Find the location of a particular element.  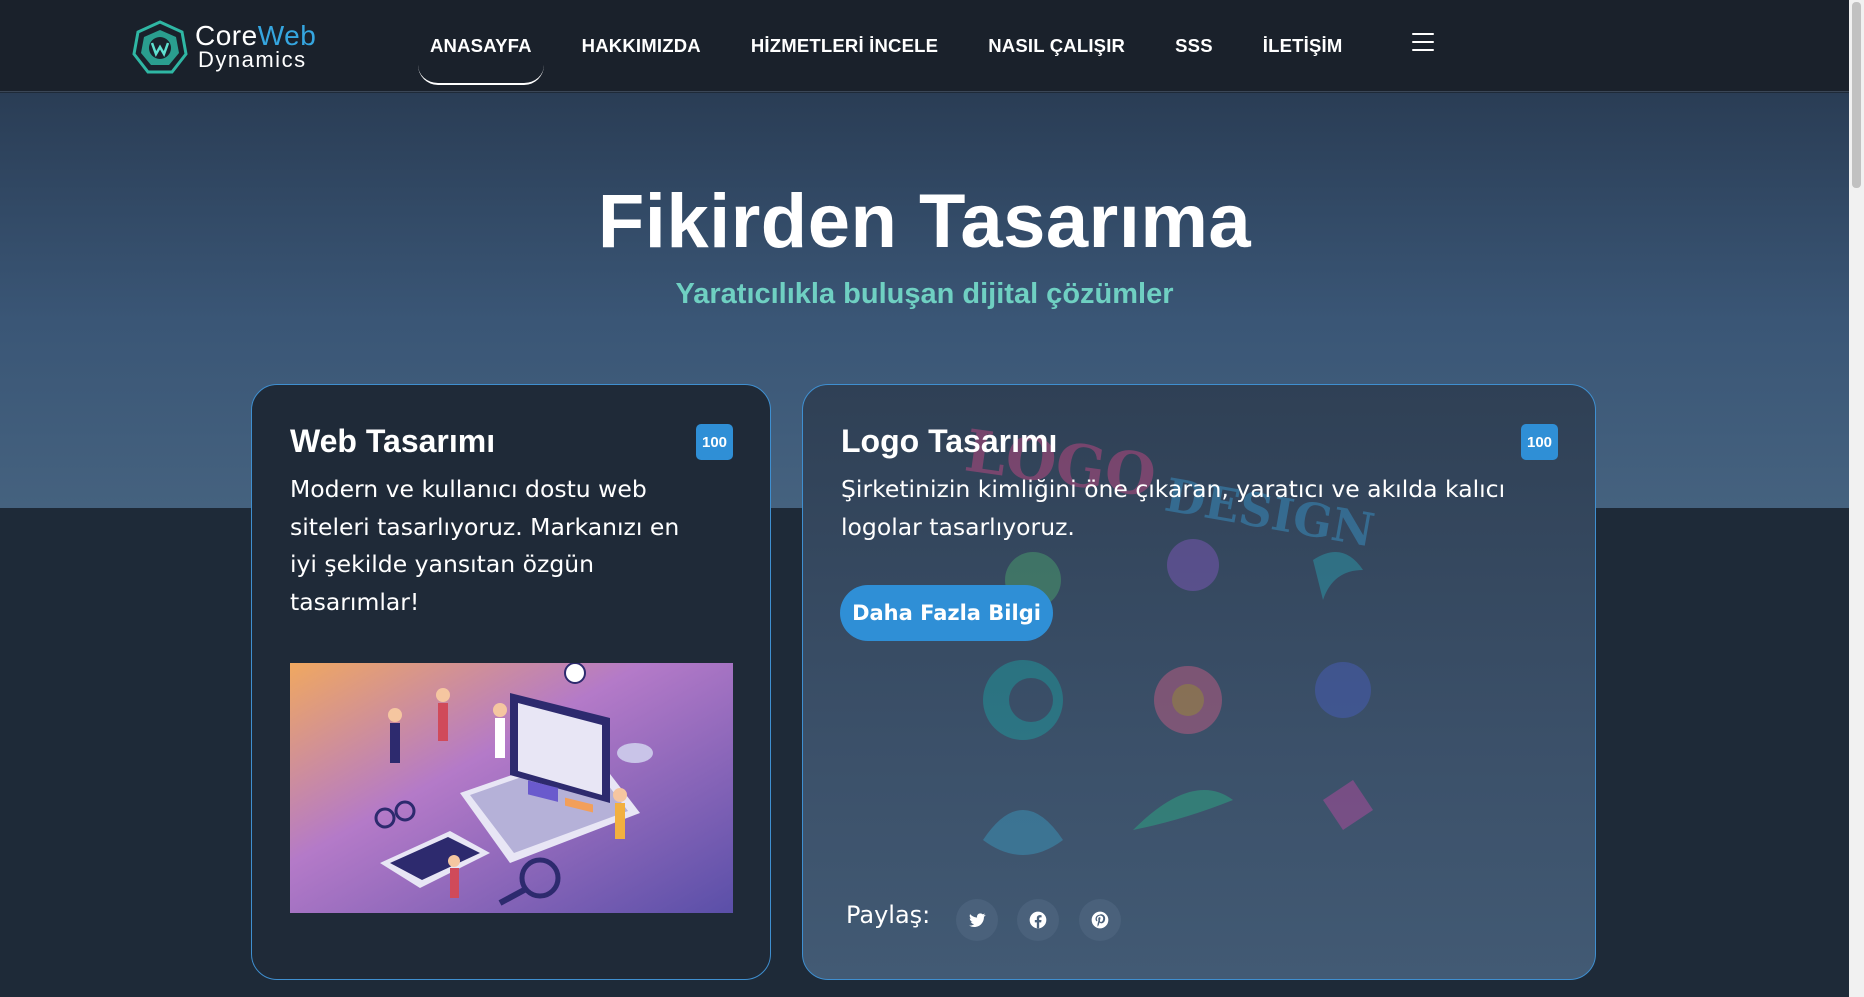

nav-item-hakkimizda: HAKKIMIZDA is located at coordinates (641, 46).